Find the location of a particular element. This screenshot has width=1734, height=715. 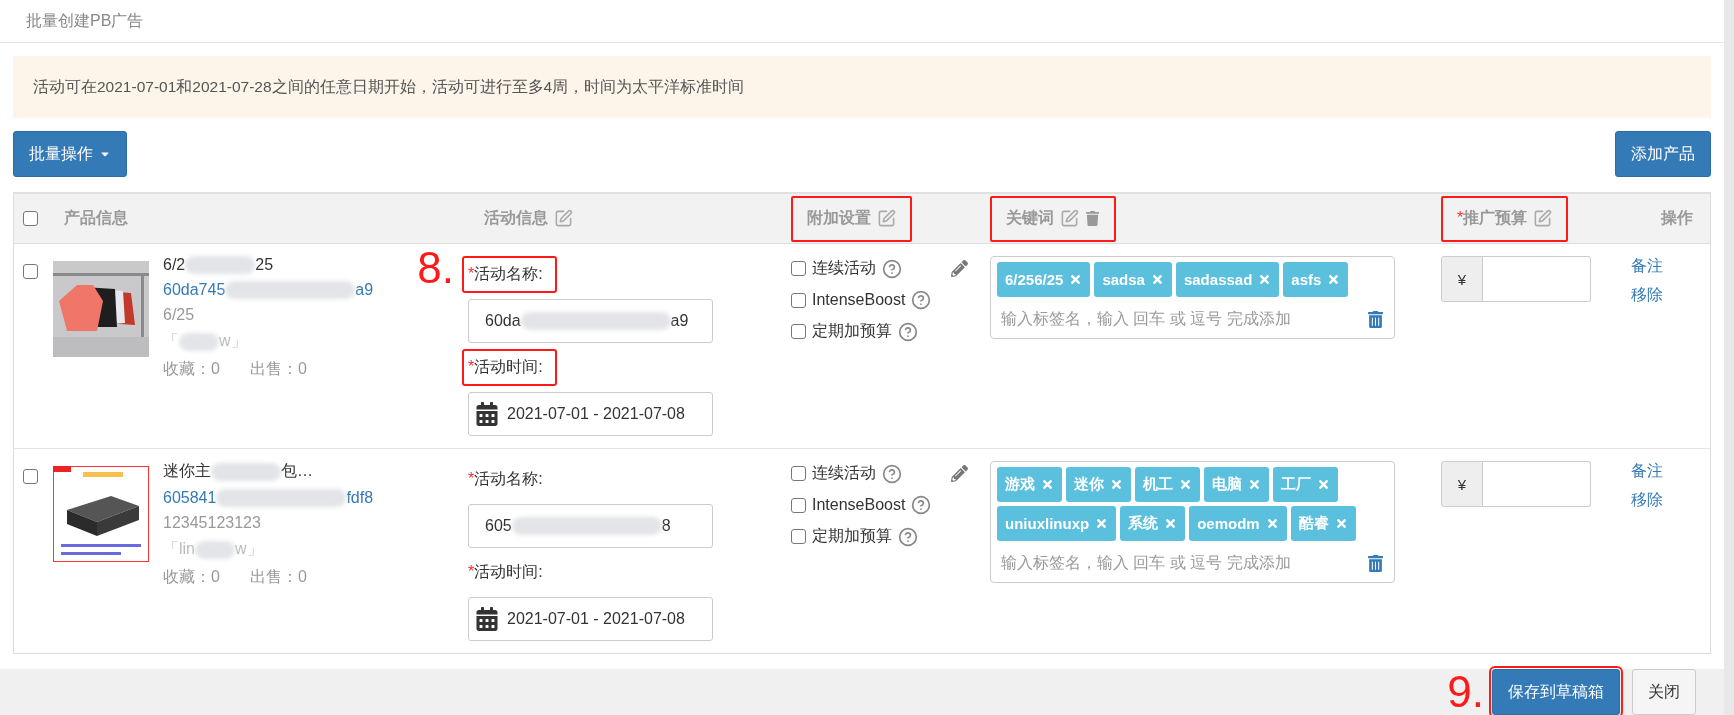

option-label: 定期加预算 is located at coordinates (852, 331).